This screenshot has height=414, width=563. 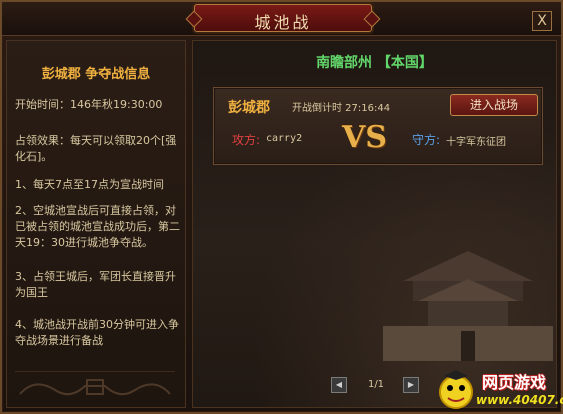 What do you see at coordinates (284, 138) in the screenshot?
I see `attacker-name: carry2` at bounding box center [284, 138].